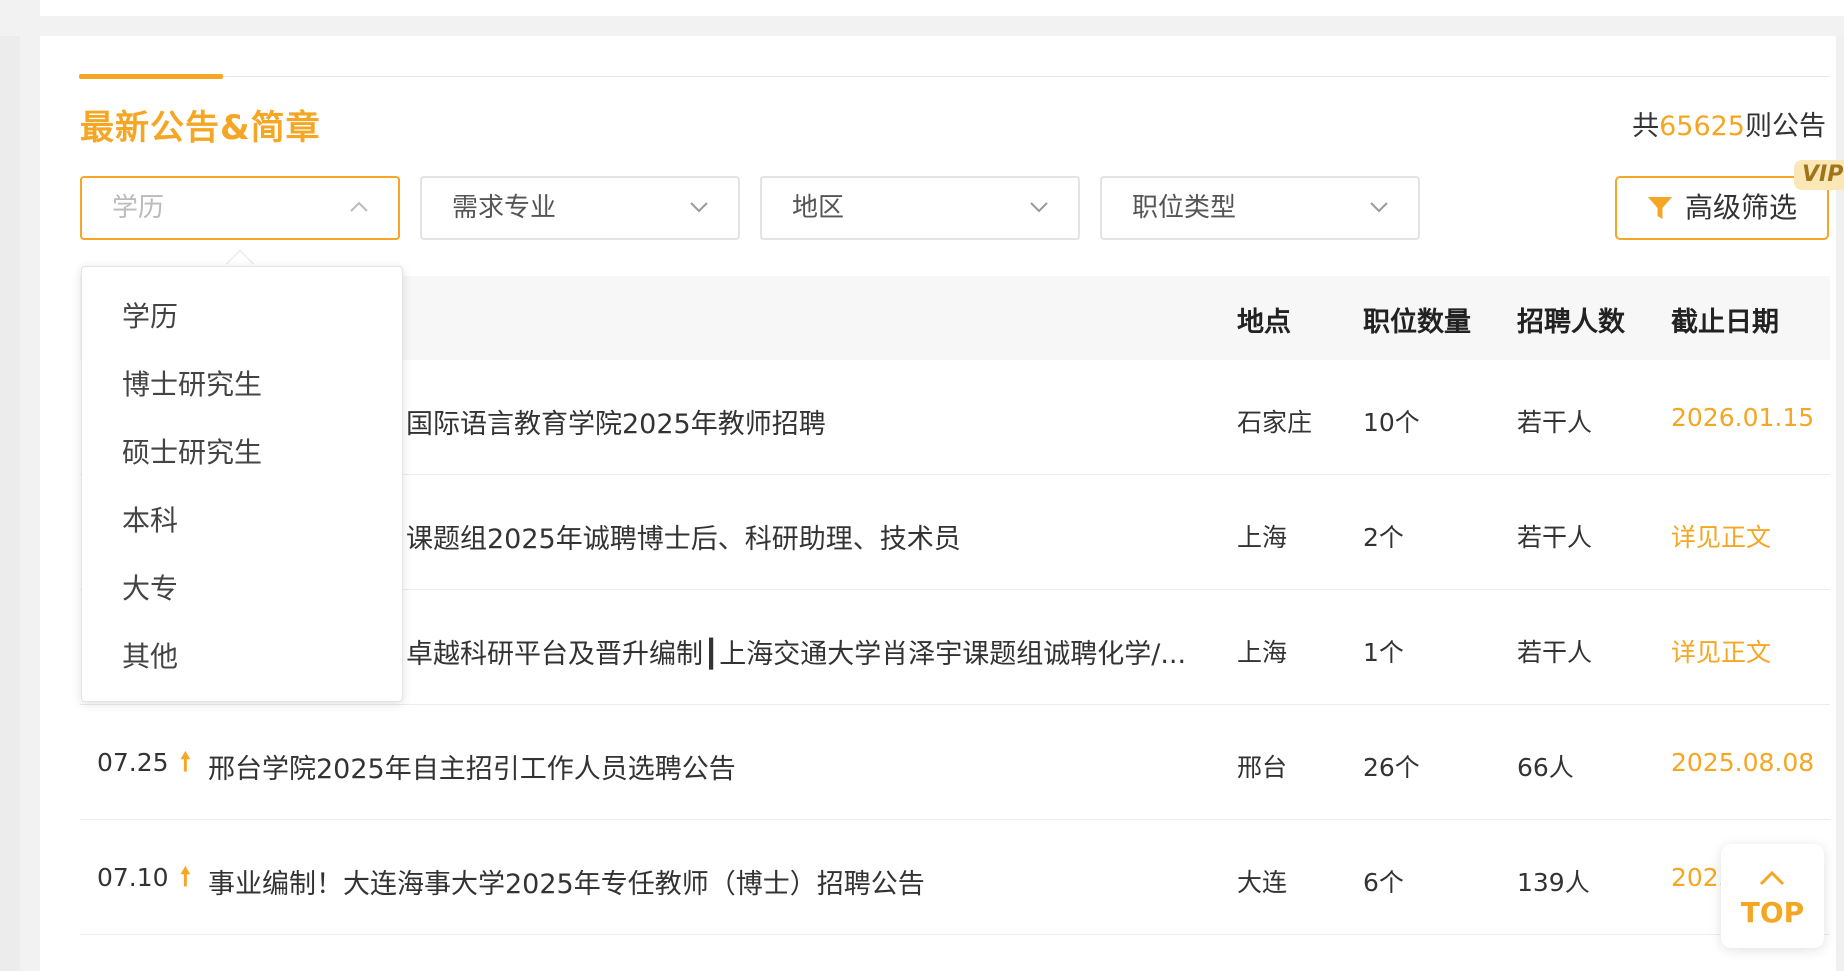  Describe the element at coordinates (1260, 208) in the screenshot. I see `position-type-select: 职位类型` at that location.